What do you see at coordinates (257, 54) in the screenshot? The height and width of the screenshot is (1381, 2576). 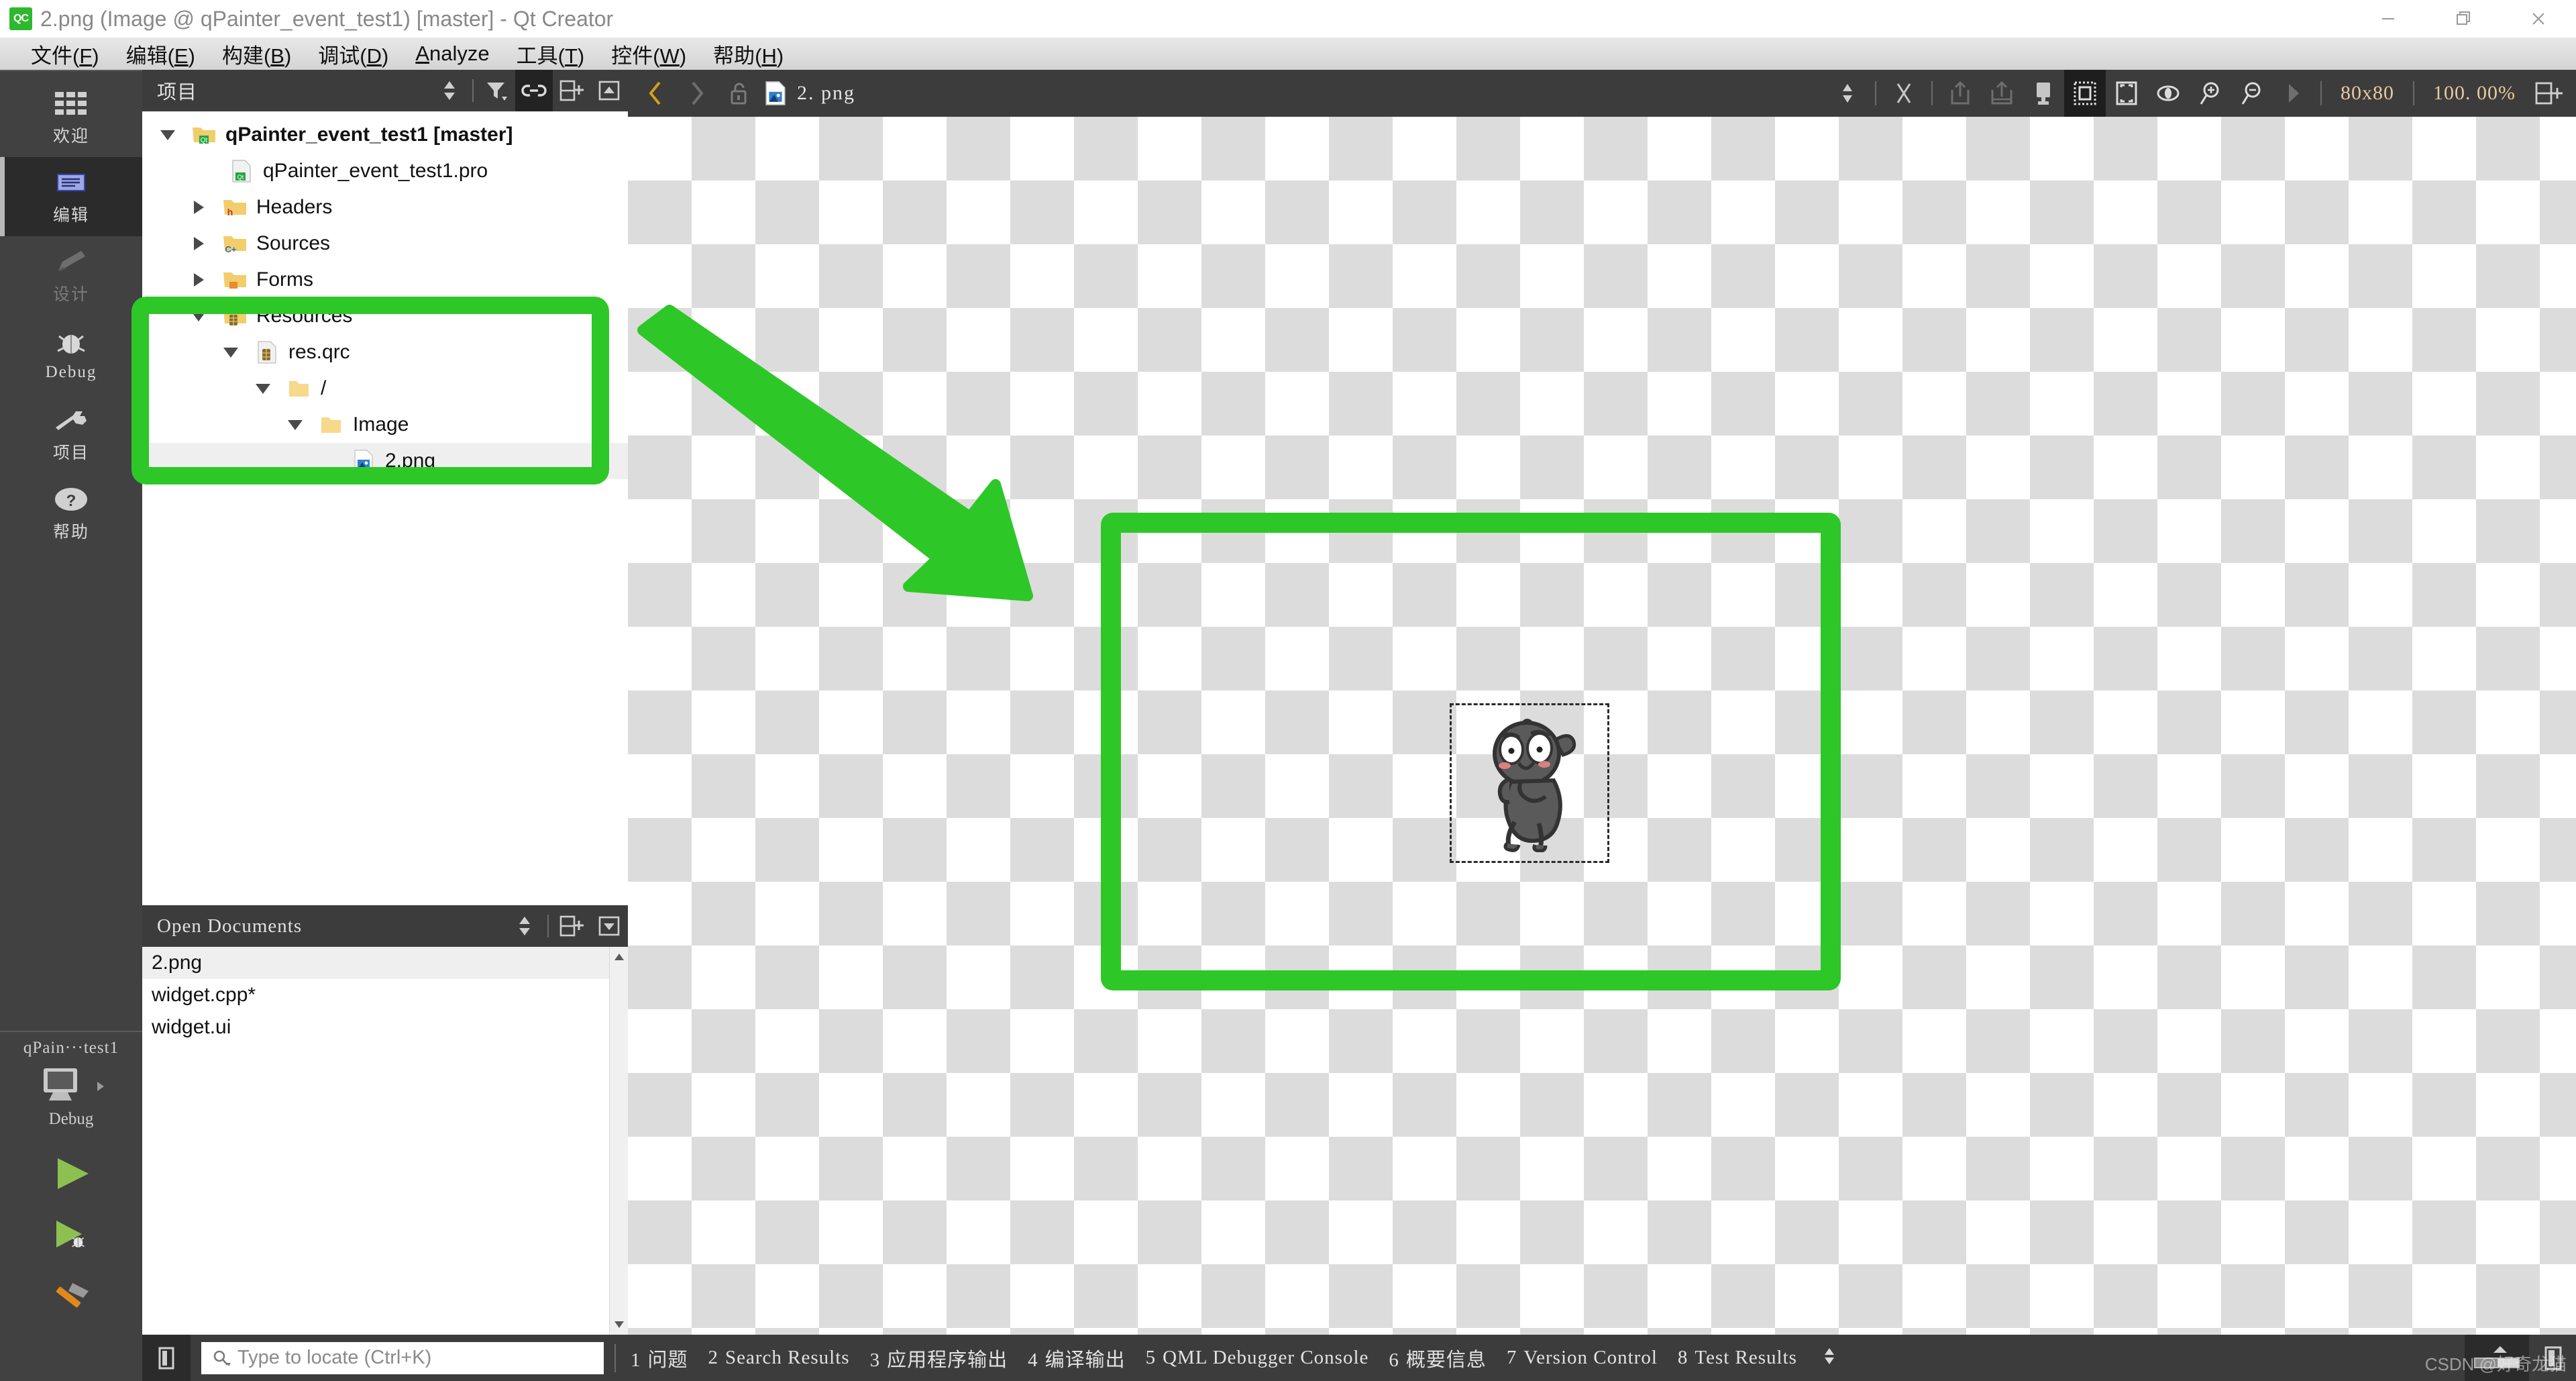 I see `menu-build: 构建(B)` at bounding box center [257, 54].